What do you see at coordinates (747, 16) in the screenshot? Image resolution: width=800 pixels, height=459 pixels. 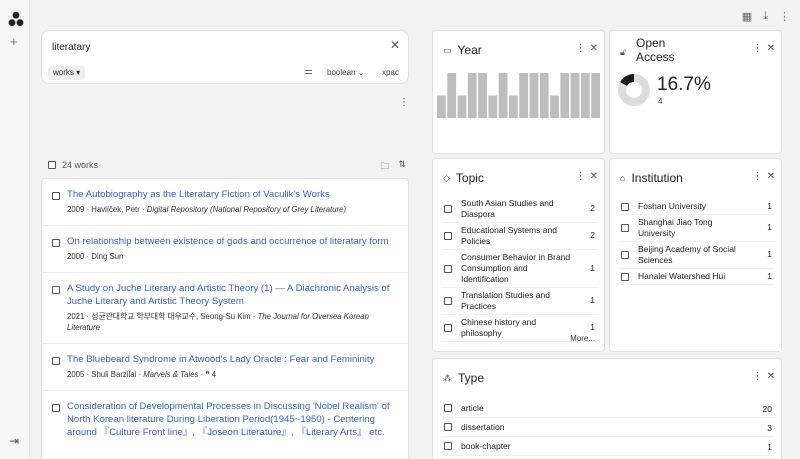 I see `grid-icon: ▦` at bounding box center [747, 16].